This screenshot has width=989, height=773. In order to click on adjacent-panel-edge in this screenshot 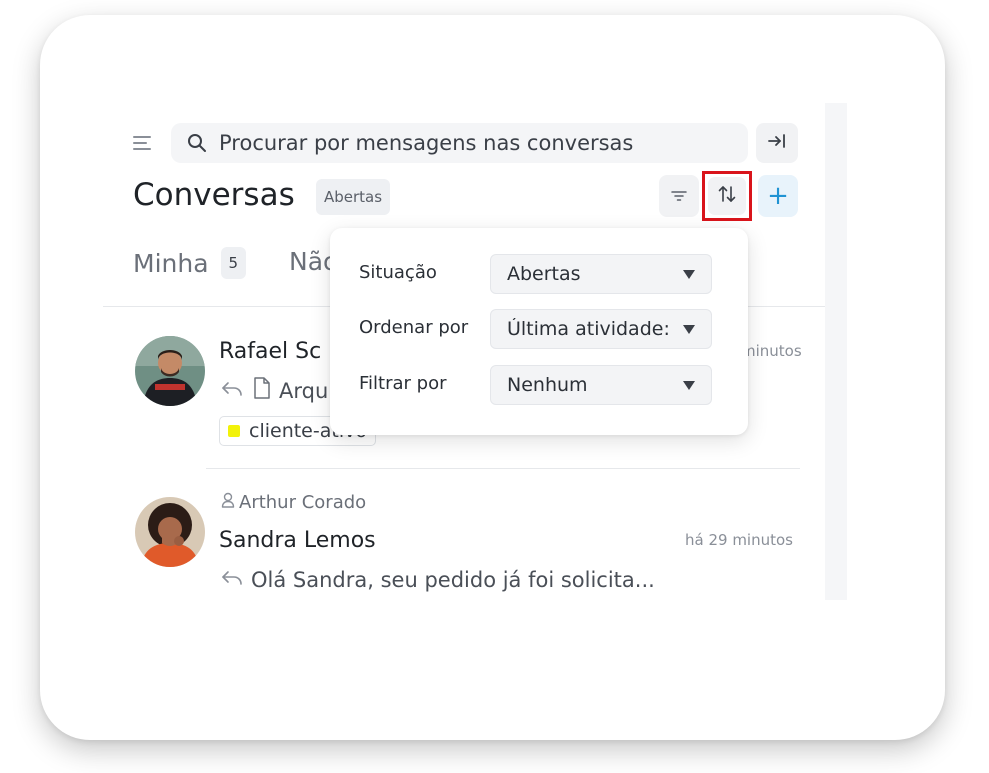, I will do `click(836, 351)`.